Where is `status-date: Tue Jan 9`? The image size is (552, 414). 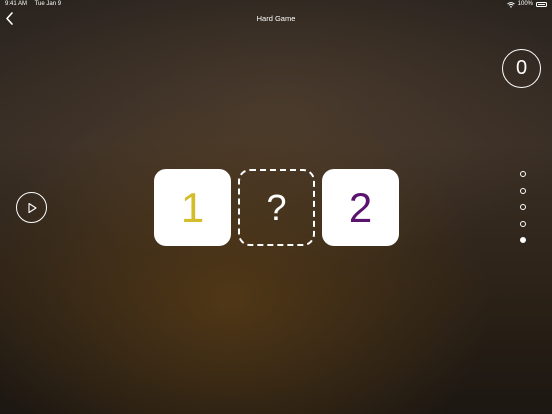
status-date: Tue Jan 9 is located at coordinates (48, 4).